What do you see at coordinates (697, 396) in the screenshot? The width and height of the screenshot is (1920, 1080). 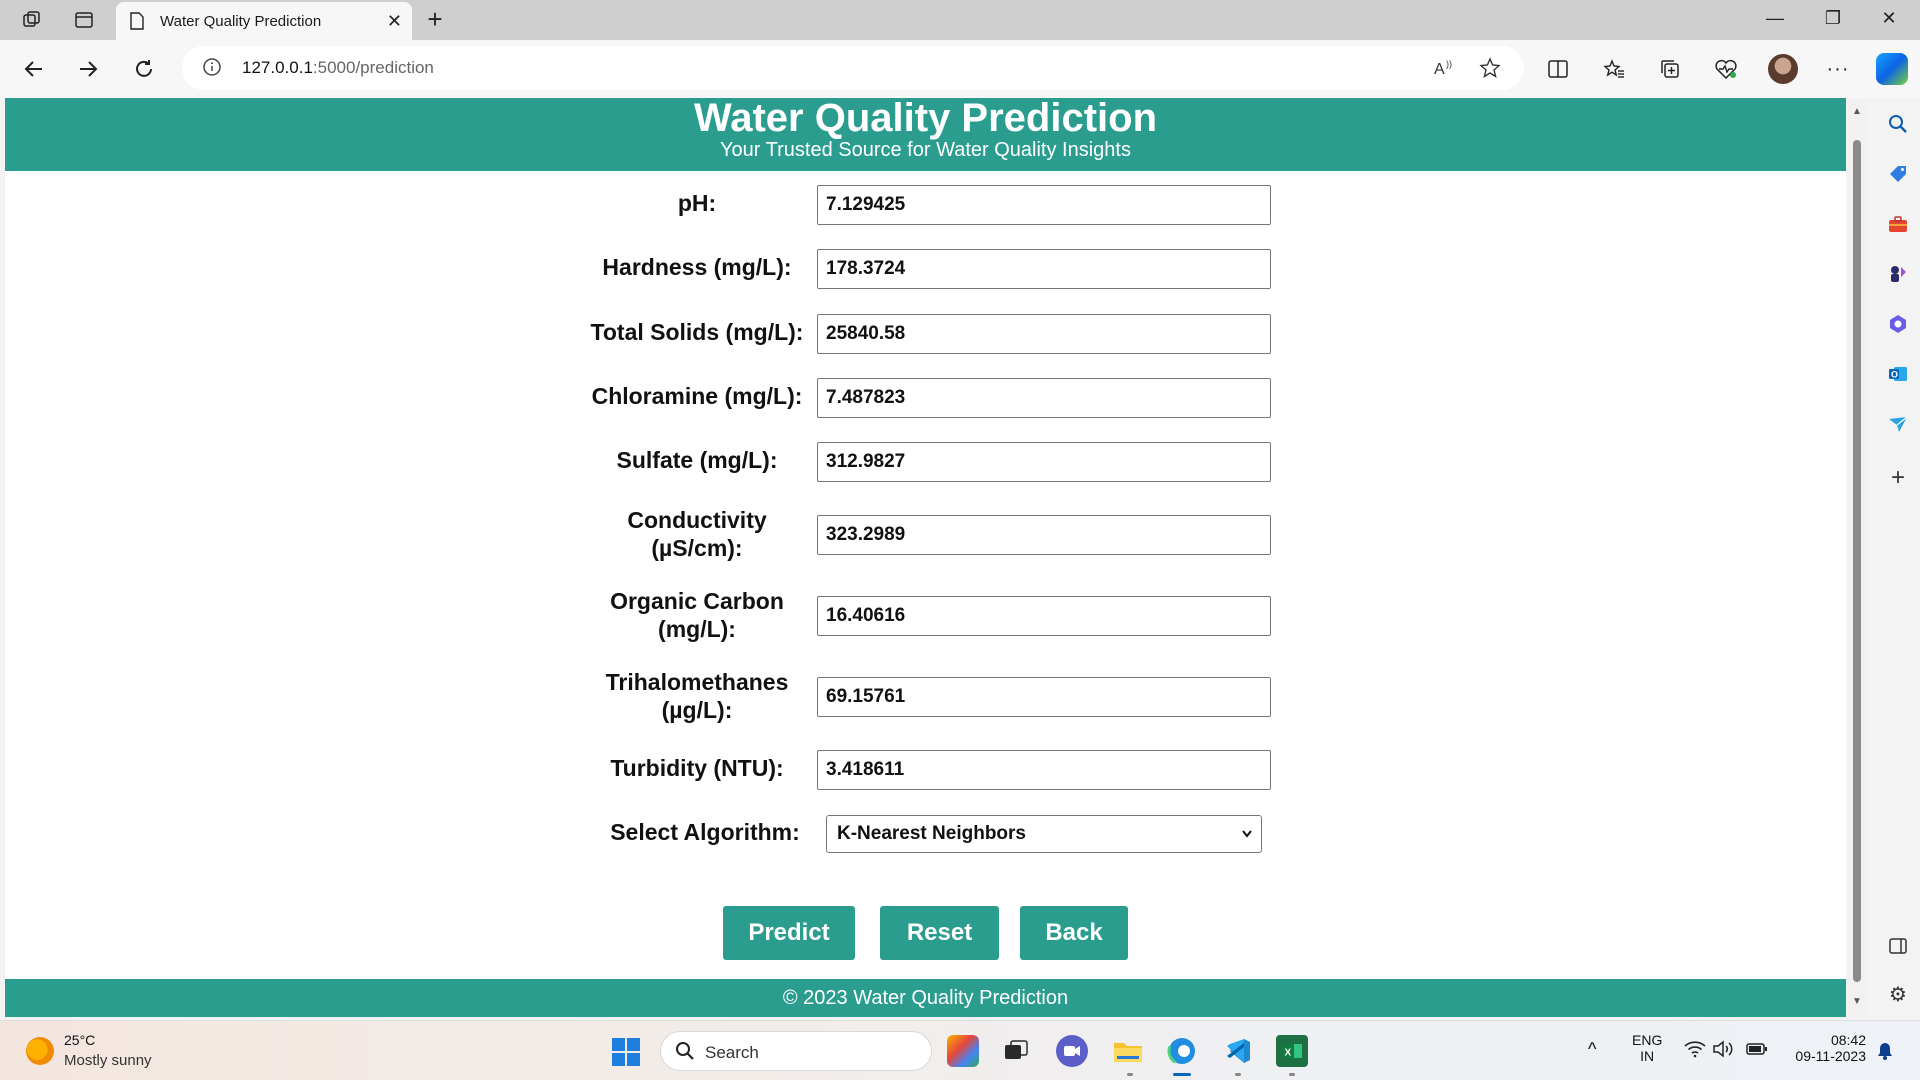 I see `chloramine-label: Chloramine (mg/L):` at bounding box center [697, 396].